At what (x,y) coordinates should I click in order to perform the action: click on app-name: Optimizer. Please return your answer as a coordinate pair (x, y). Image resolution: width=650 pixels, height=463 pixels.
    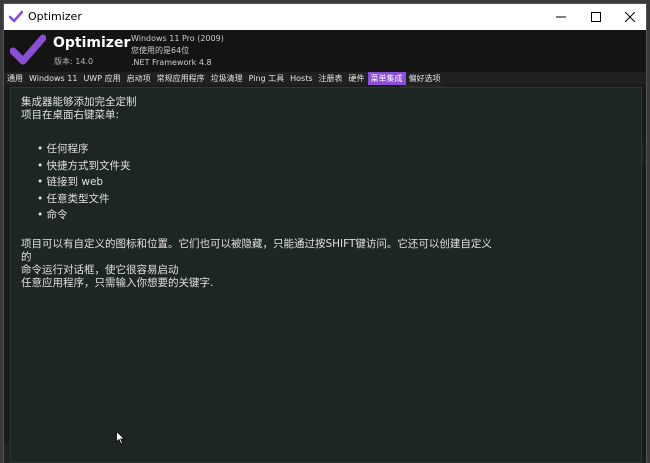
    Looking at the image, I should click on (92, 43).